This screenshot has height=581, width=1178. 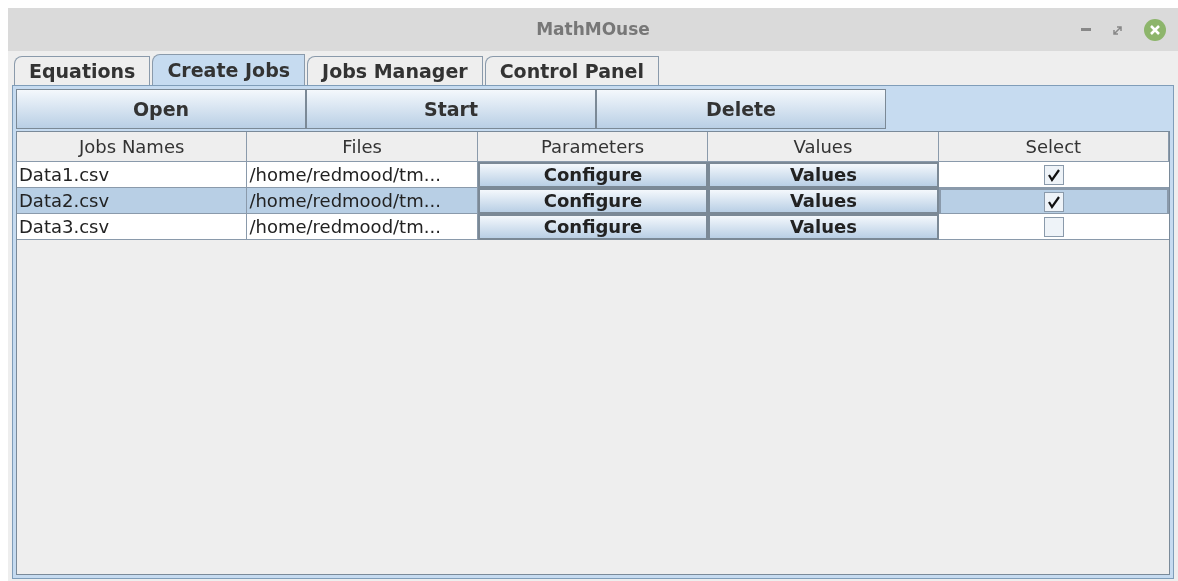 What do you see at coordinates (1086, 30) in the screenshot?
I see `minimize-icon` at bounding box center [1086, 30].